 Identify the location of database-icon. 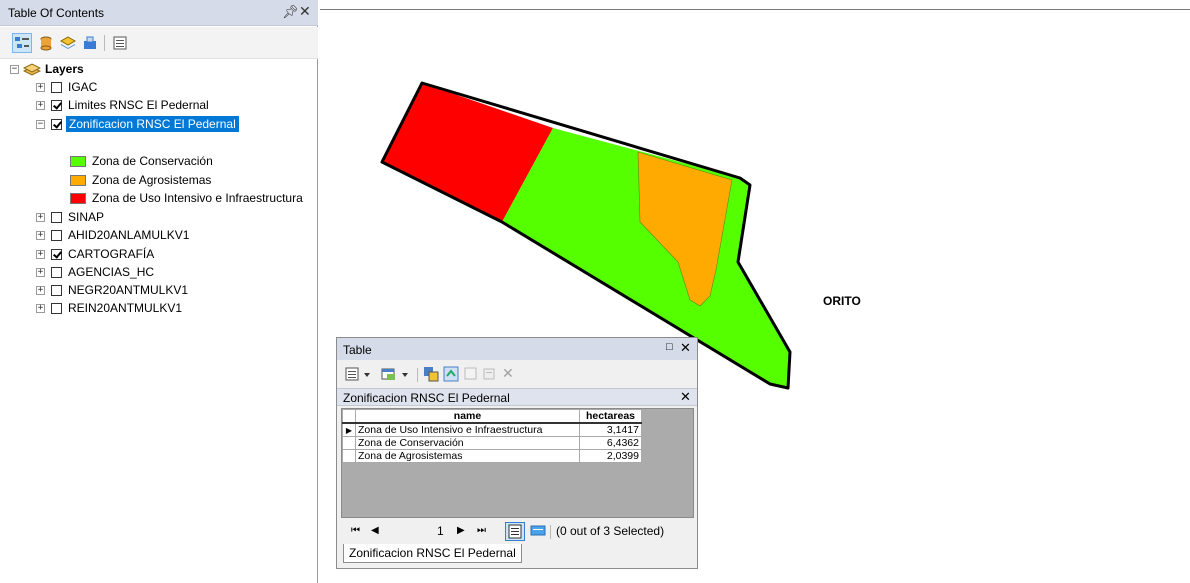
(46, 43).